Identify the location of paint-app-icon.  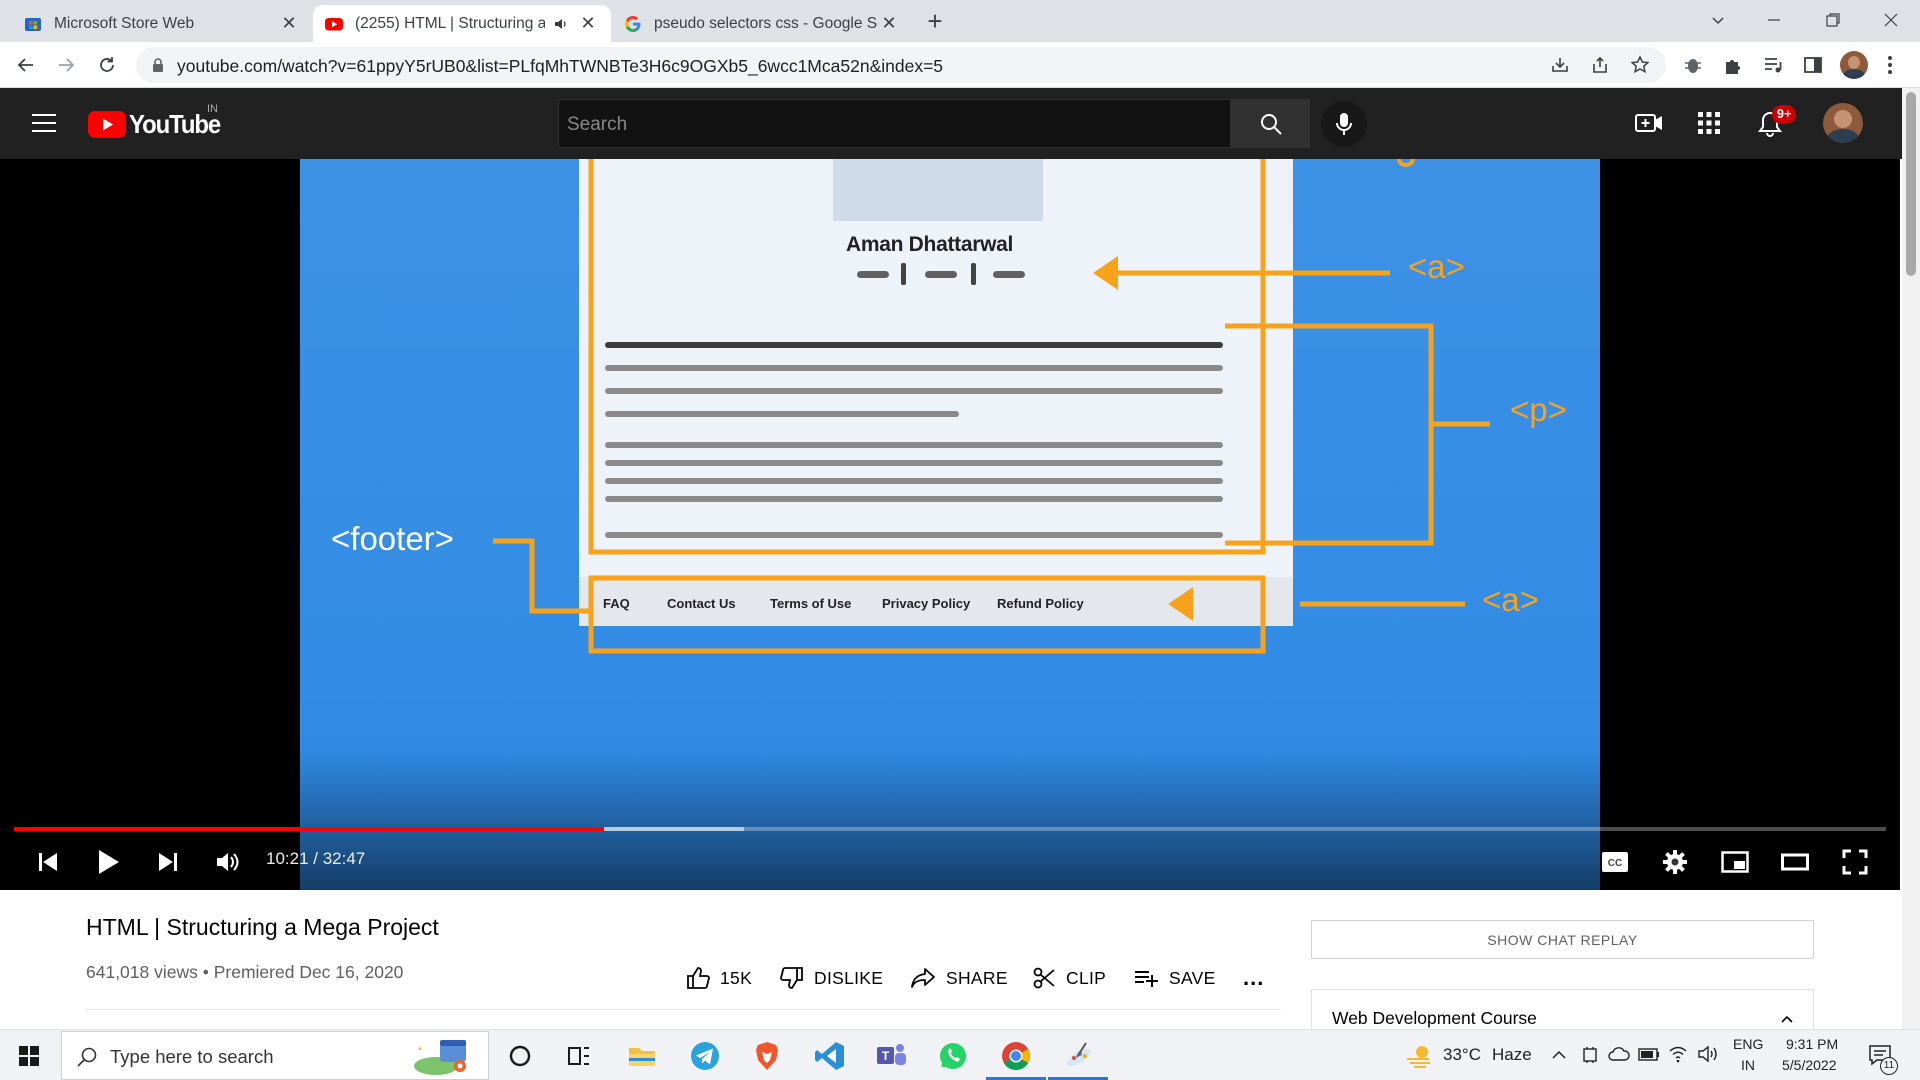
(1078, 1056).